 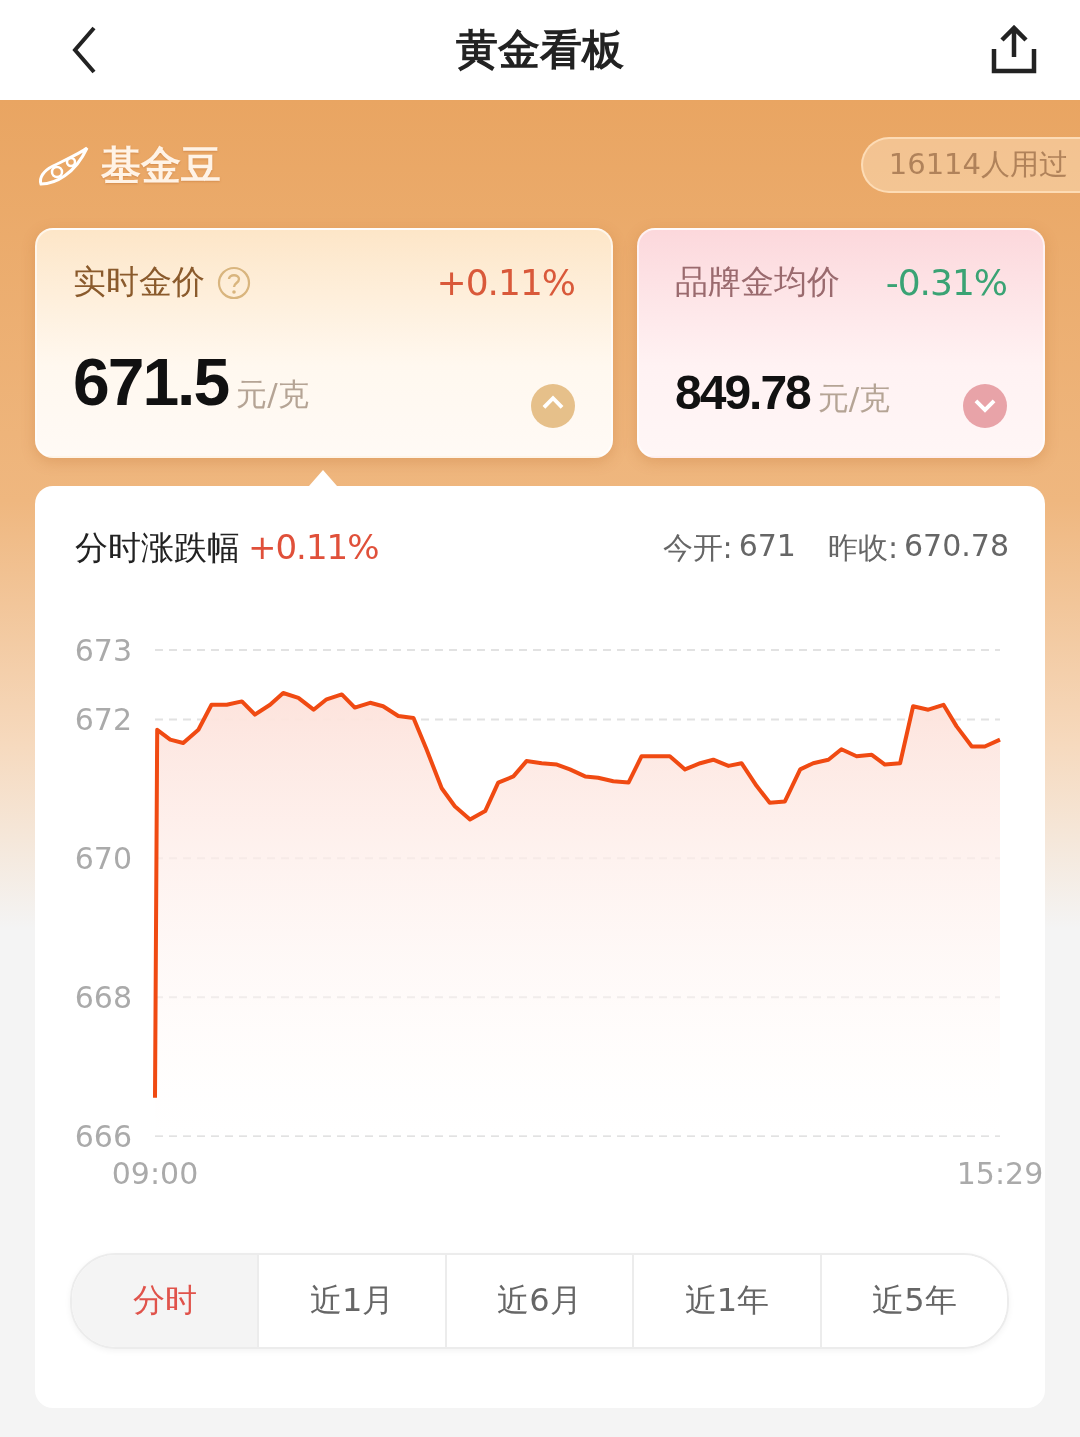 I want to click on y-tick-label: 666, so click(x=103, y=1136).